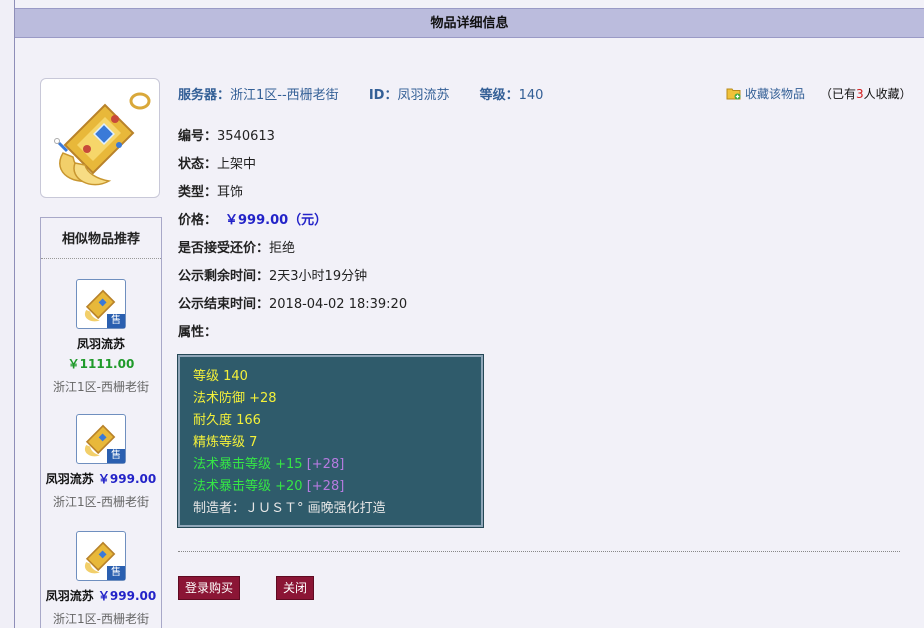 Image resolution: width=924 pixels, height=628 pixels. What do you see at coordinates (250, 464) in the screenshot?
I see `attribute-text: 法术暴击等级 +15` at bounding box center [250, 464].